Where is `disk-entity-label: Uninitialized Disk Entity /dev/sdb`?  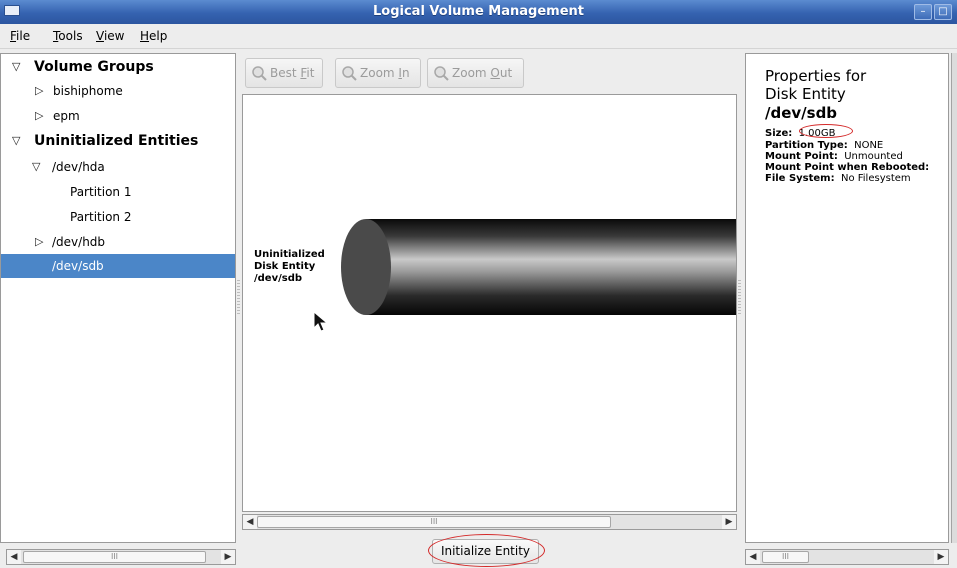 disk-entity-label: Uninitialized Disk Entity /dev/sdb is located at coordinates (289, 266).